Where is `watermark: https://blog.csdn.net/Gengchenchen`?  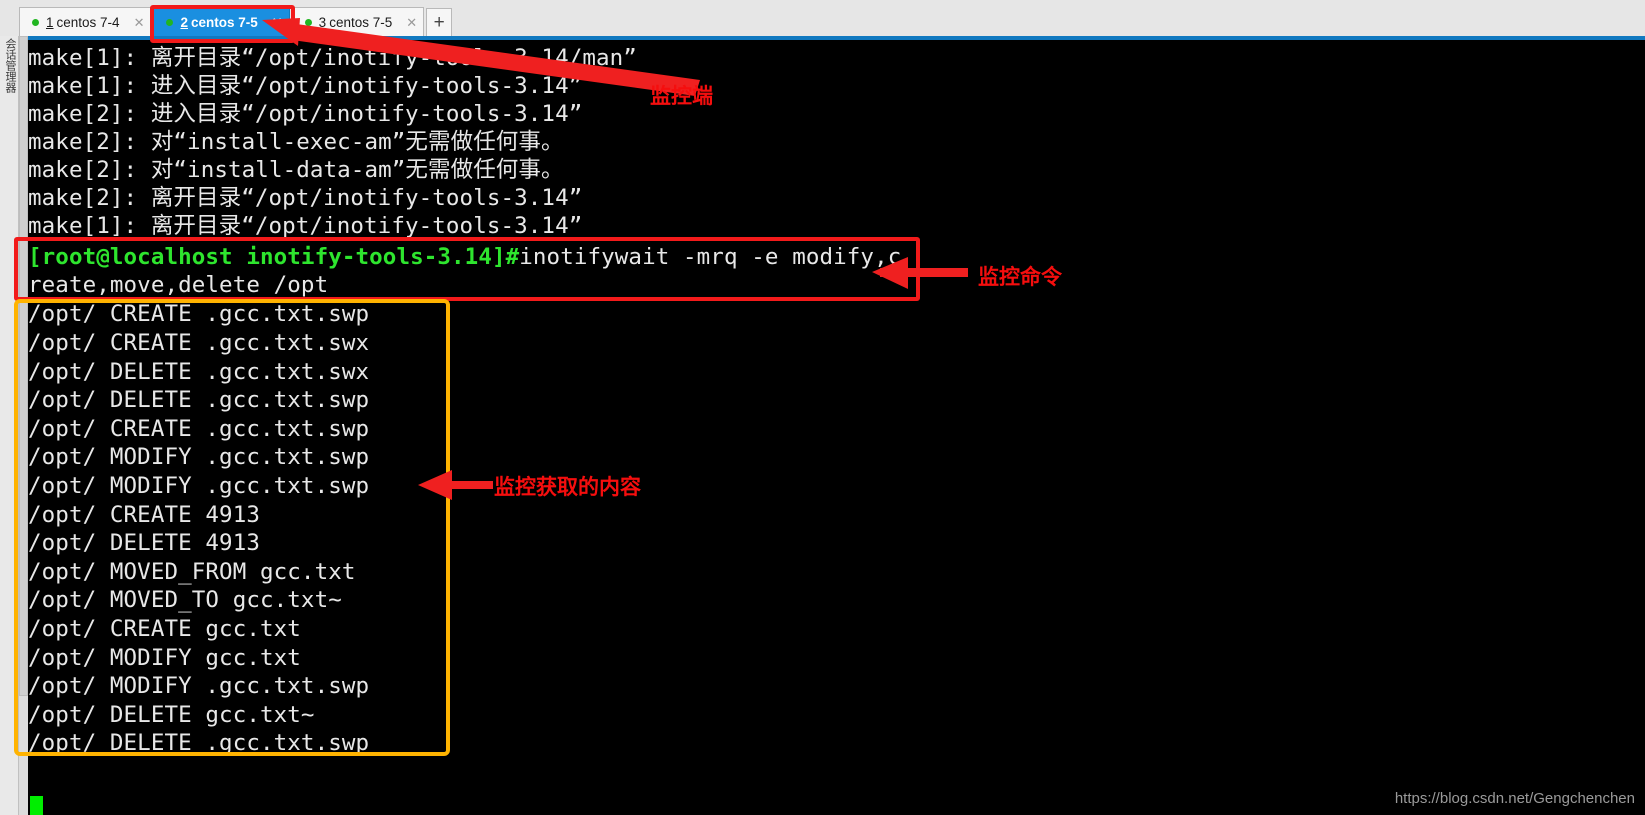 watermark: https://blog.csdn.net/Gengchenchen is located at coordinates (1514, 798).